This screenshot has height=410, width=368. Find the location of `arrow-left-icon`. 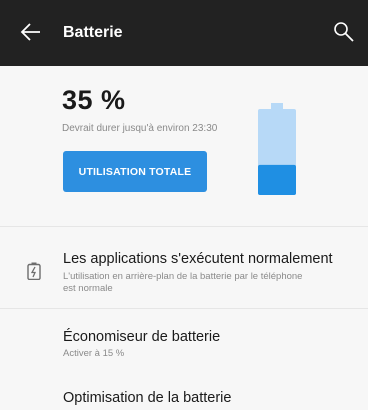

arrow-left-icon is located at coordinates (31, 32).